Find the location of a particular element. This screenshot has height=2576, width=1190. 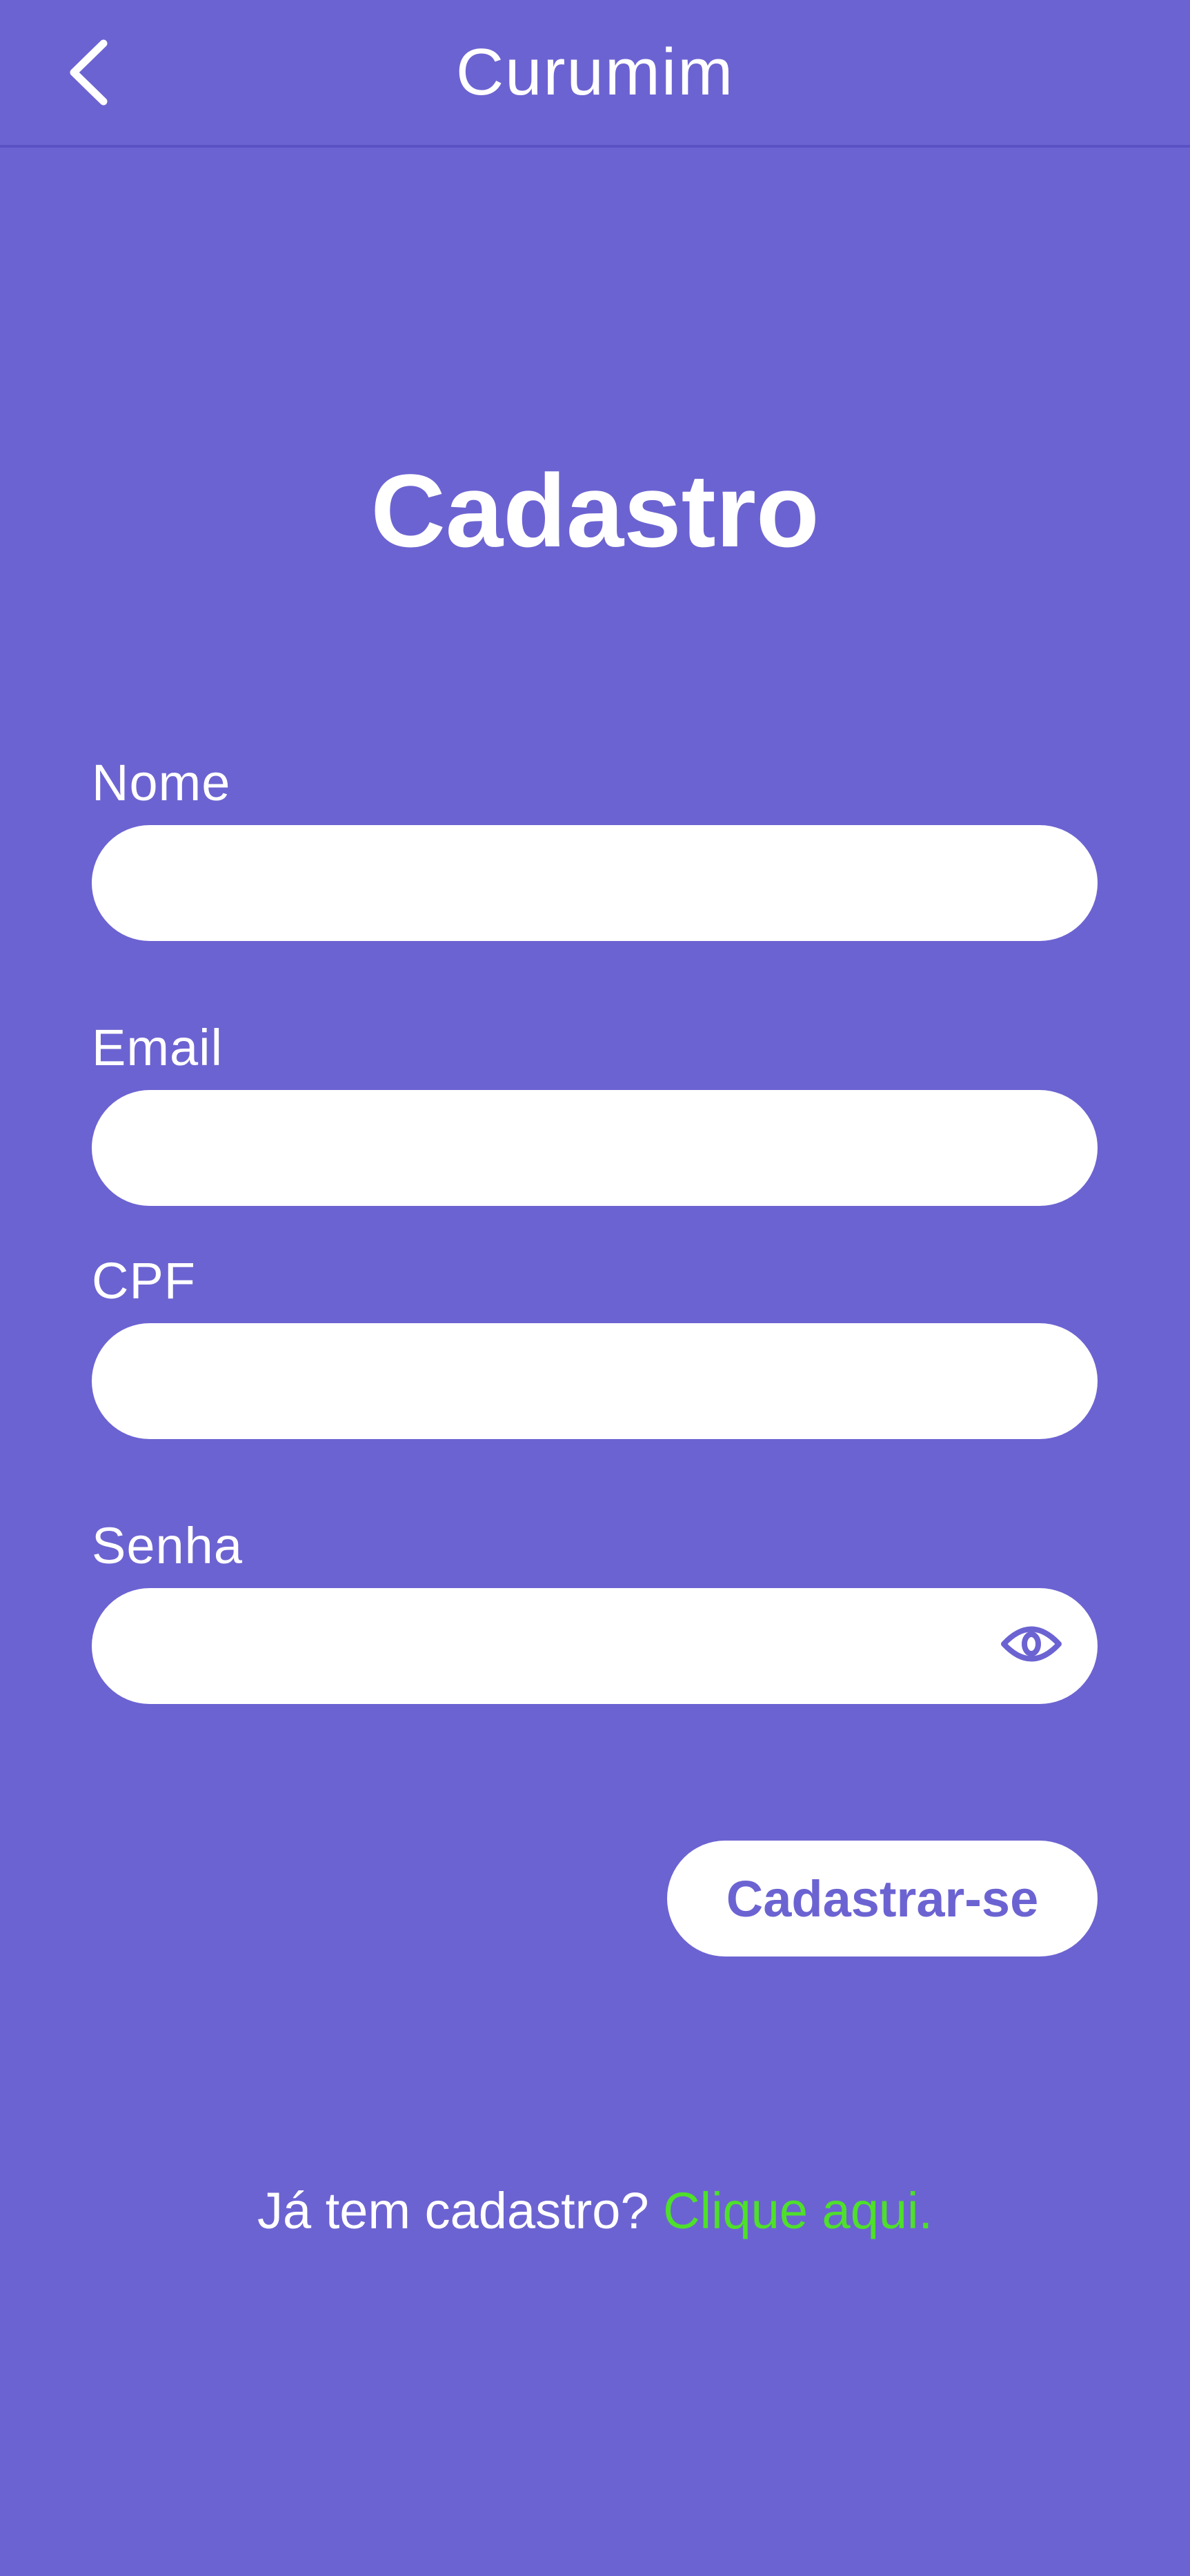

page-title: Cadastro is located at coordinates (595, 510).